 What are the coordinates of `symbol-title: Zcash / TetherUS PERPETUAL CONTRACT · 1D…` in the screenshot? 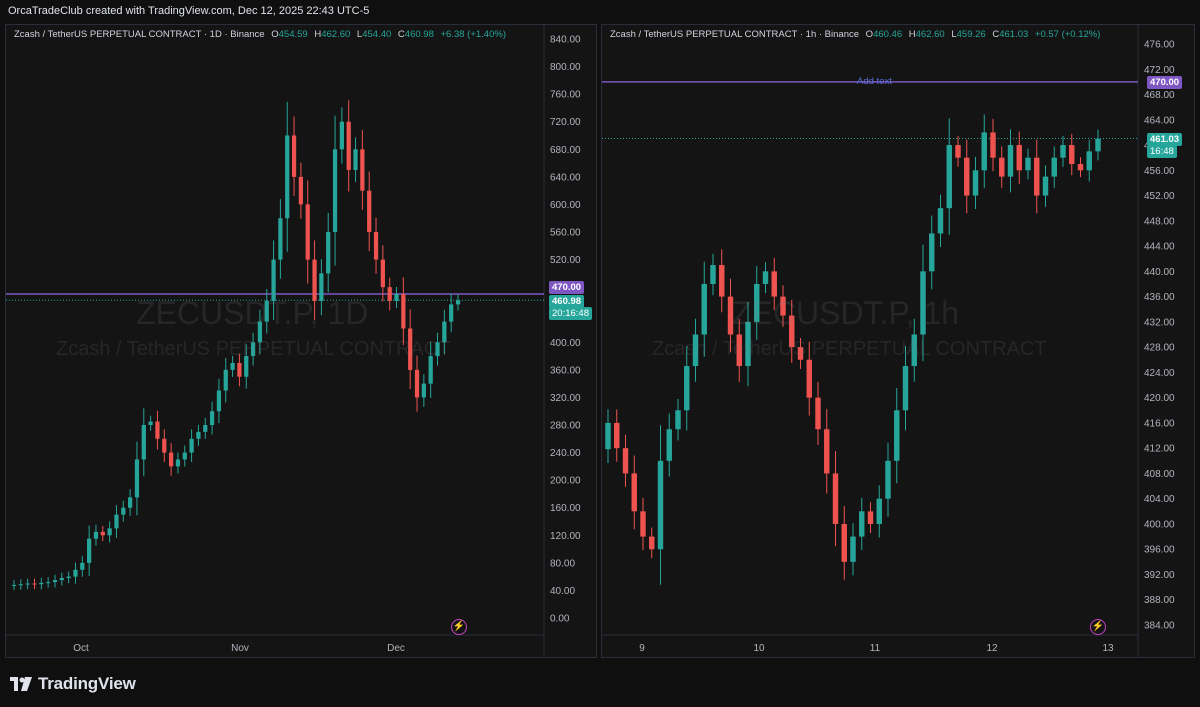 It's located at (139, 34).